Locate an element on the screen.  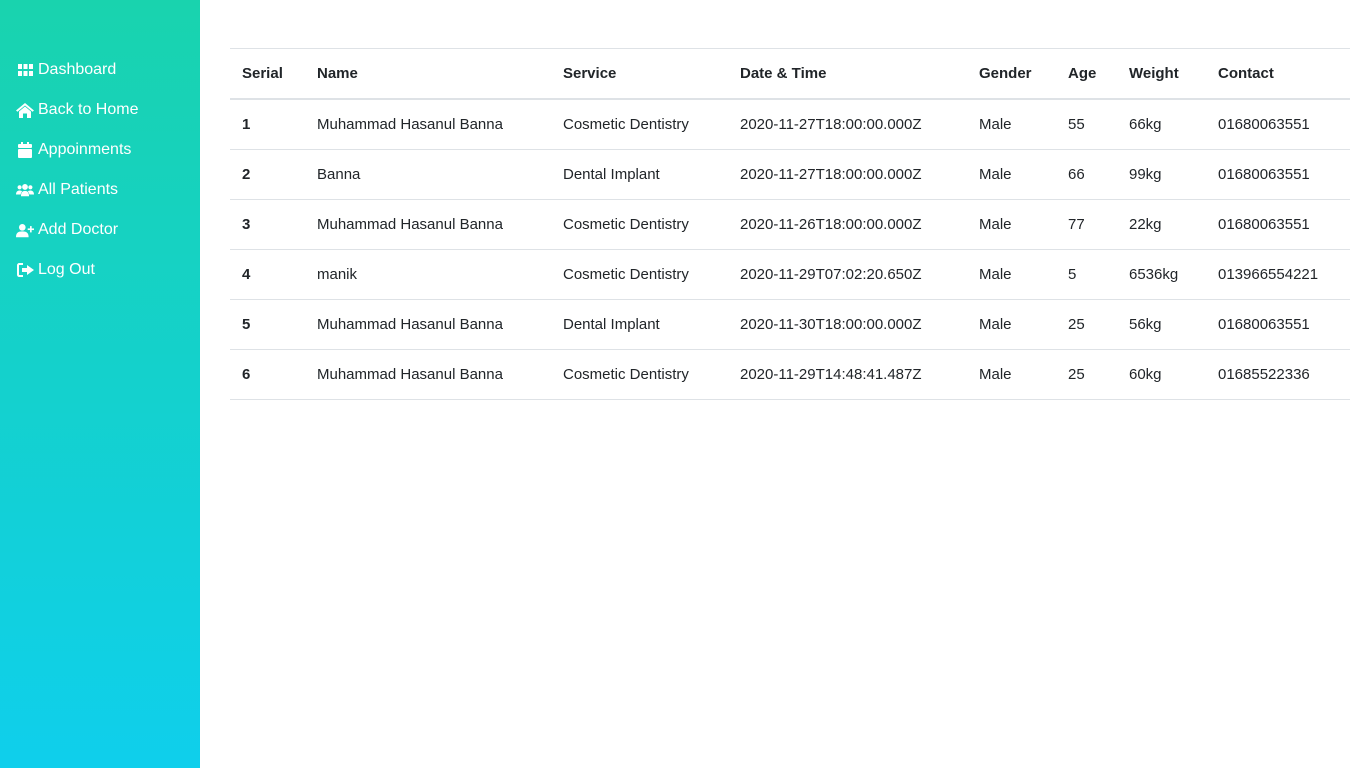
sidebar-item-label: Log Out is located at coordinates (66, 269).